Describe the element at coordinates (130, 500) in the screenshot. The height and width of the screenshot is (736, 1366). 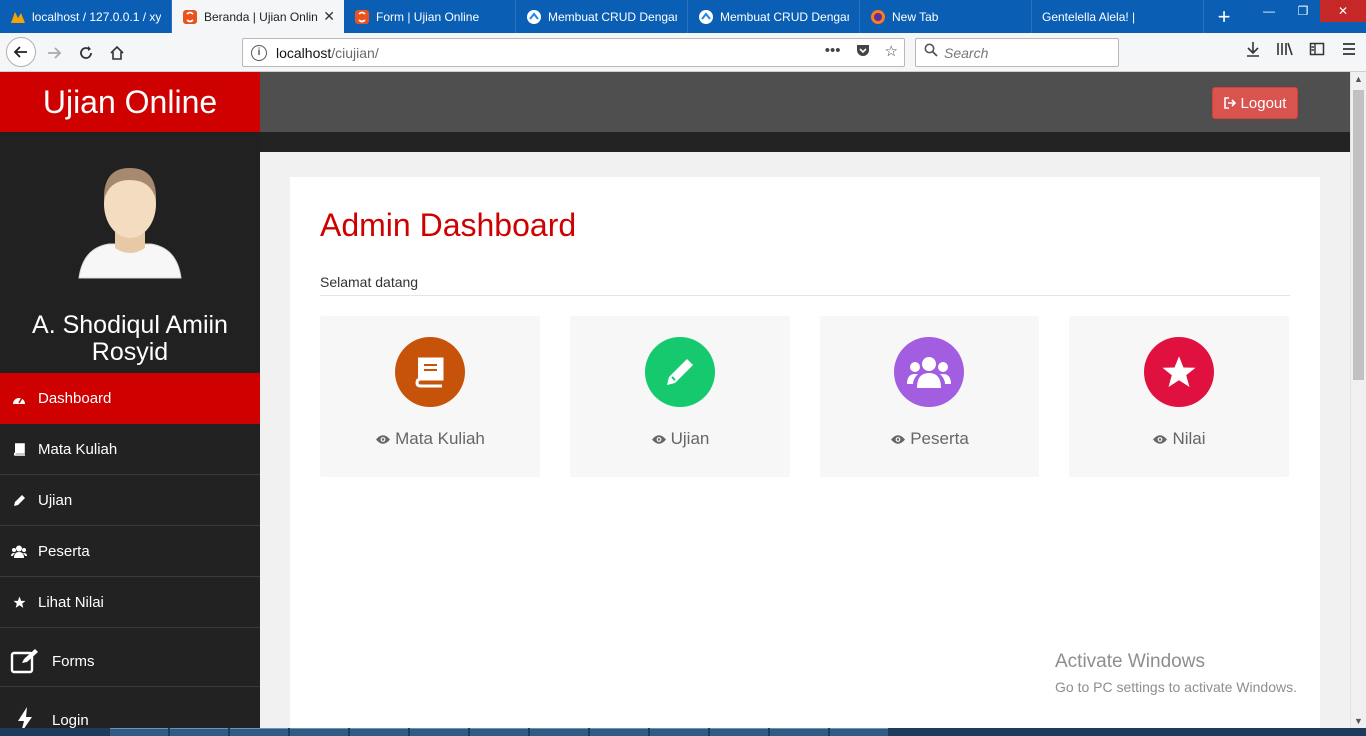
I see `sidebar-item-ujian: Ujian` at that location.